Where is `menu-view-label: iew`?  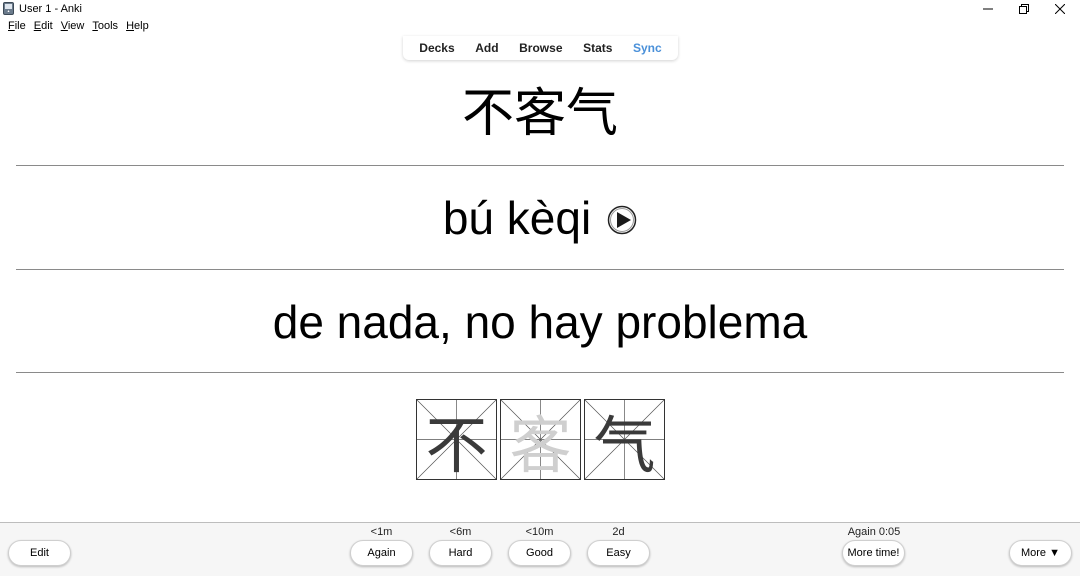 menu-view-label: iew is located at coordinates (76, 26).